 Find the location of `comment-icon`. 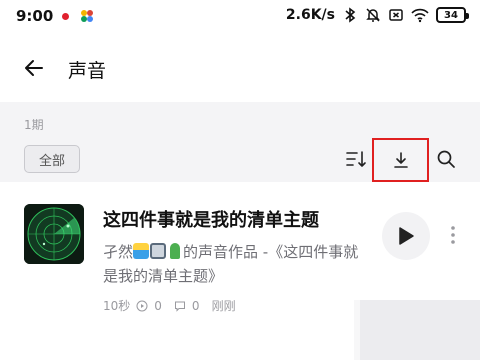

comment-icon is located at coordinates (179, 306).